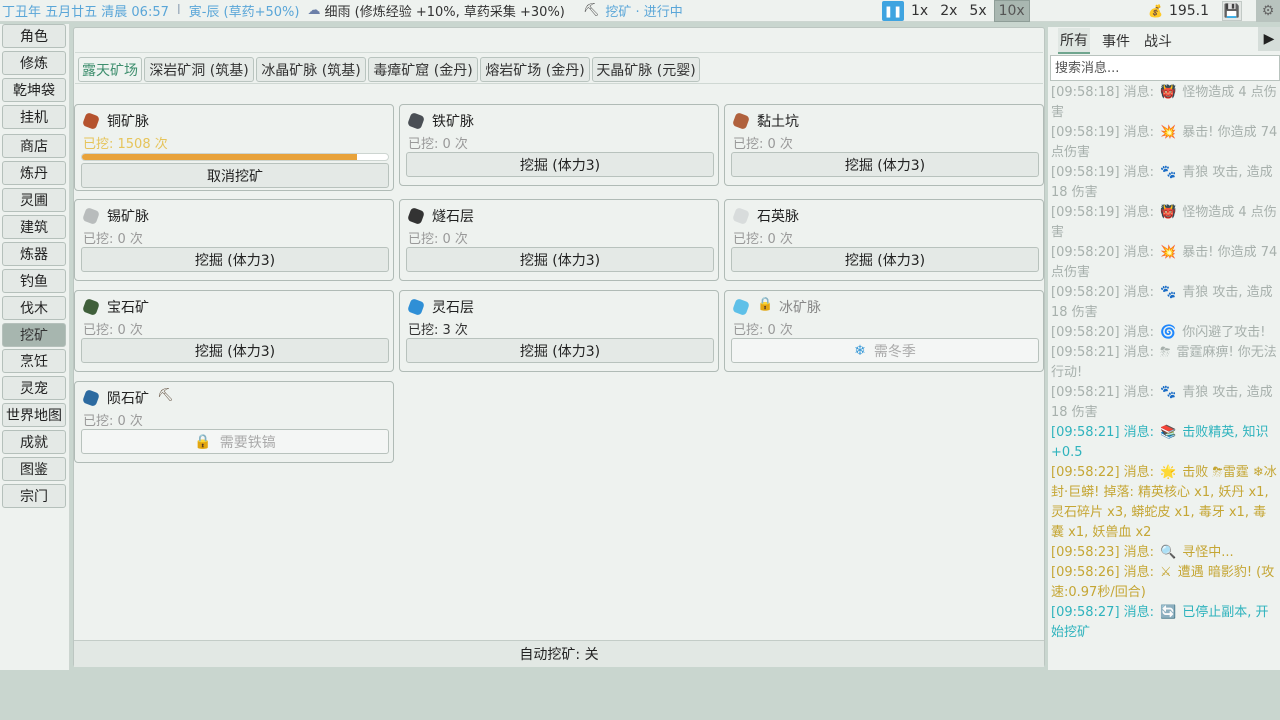  What do you see at coordinates (423, 69) in the screenshot?
I see `mine-tab: 毒瘴矿窟 (金丹)` at bounding box center [423, 69].